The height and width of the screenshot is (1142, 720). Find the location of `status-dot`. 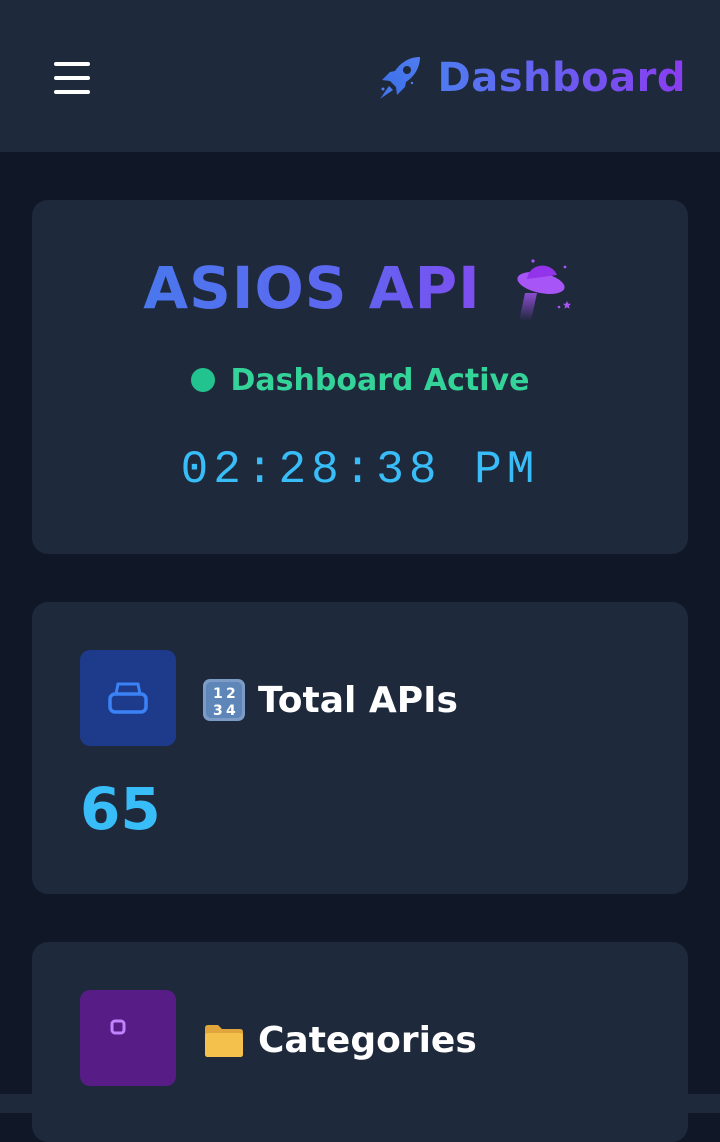

status-dot is located at coordinates (202, 380).